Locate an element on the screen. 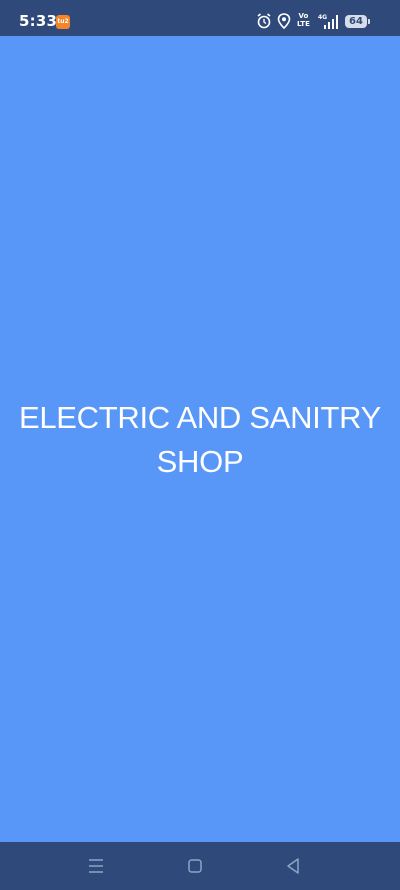 The image size is (400, 890). menu-icon is located at coordinates (96, 866).